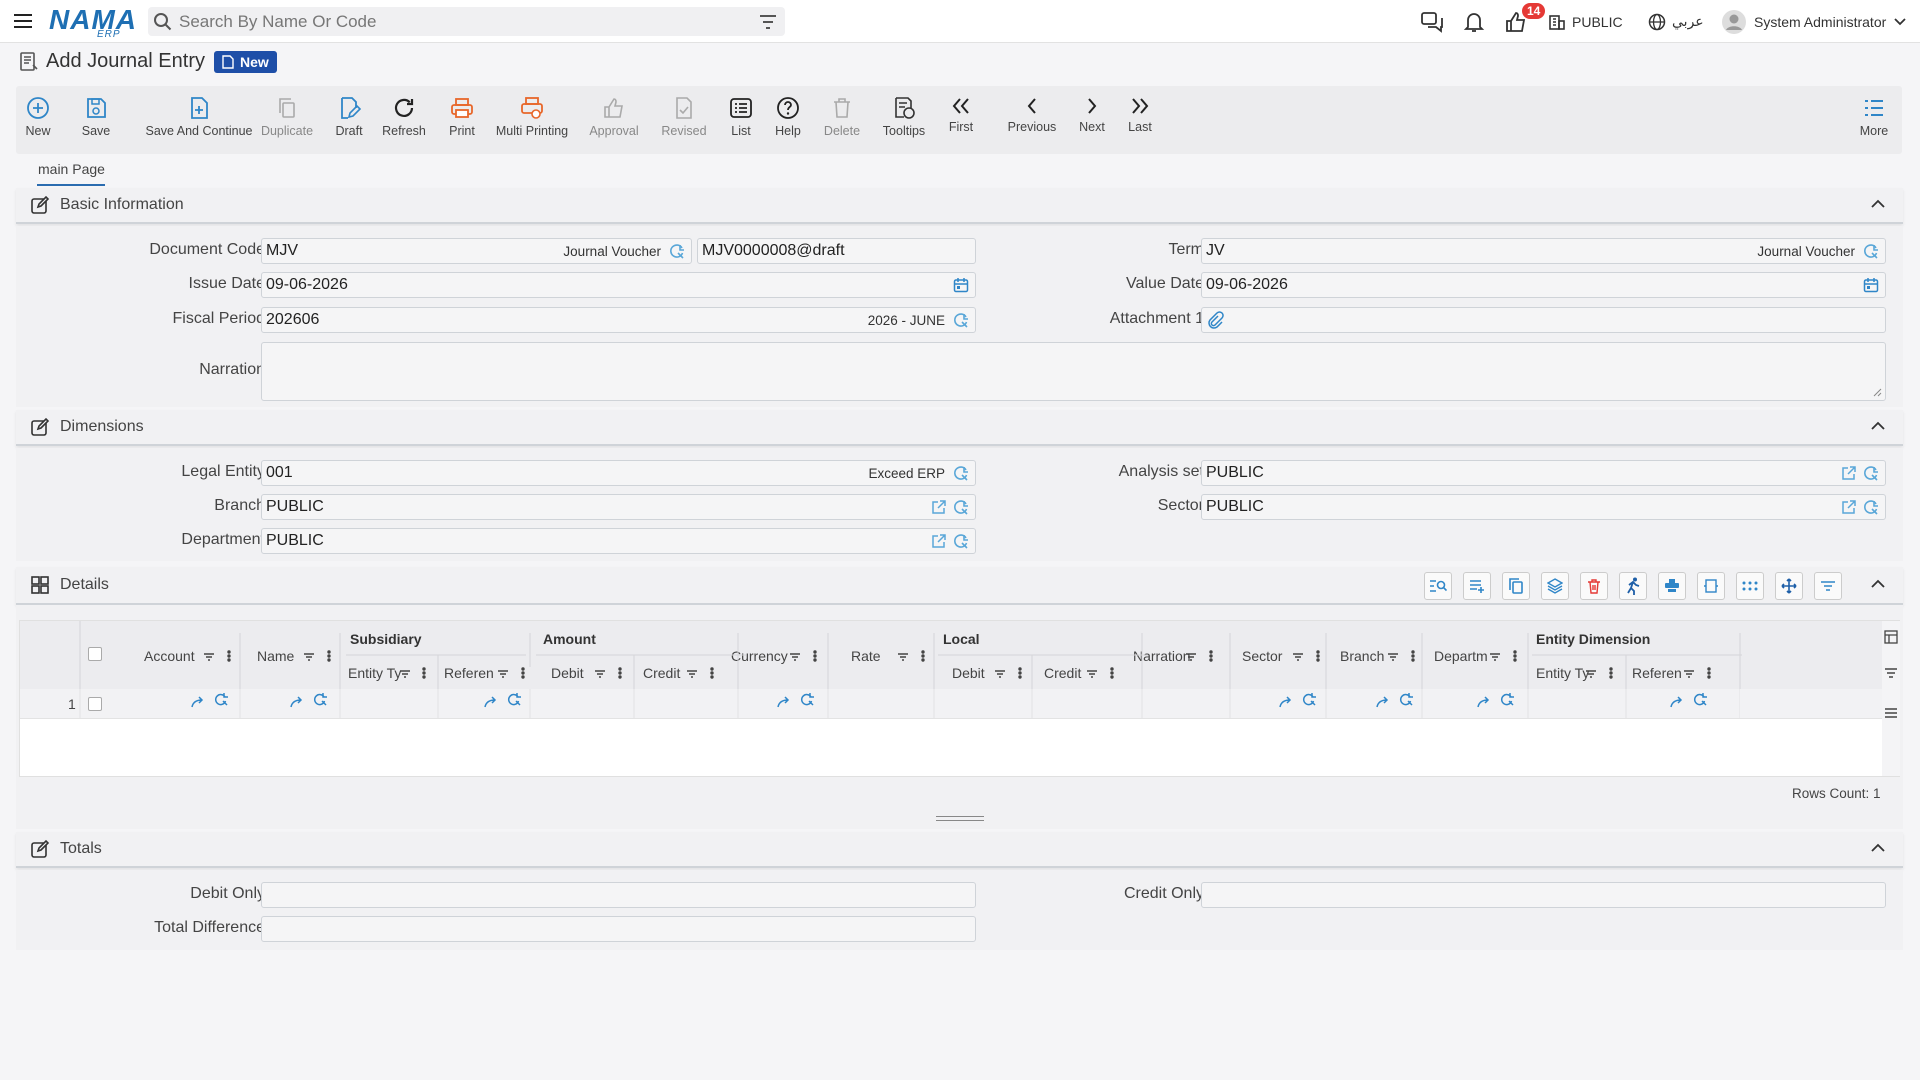 This screenshot has height=1080, width=1920. Describe the element at coordinates (1711, 586) in the screenshot. I see `fit-columns-icon` at that location.